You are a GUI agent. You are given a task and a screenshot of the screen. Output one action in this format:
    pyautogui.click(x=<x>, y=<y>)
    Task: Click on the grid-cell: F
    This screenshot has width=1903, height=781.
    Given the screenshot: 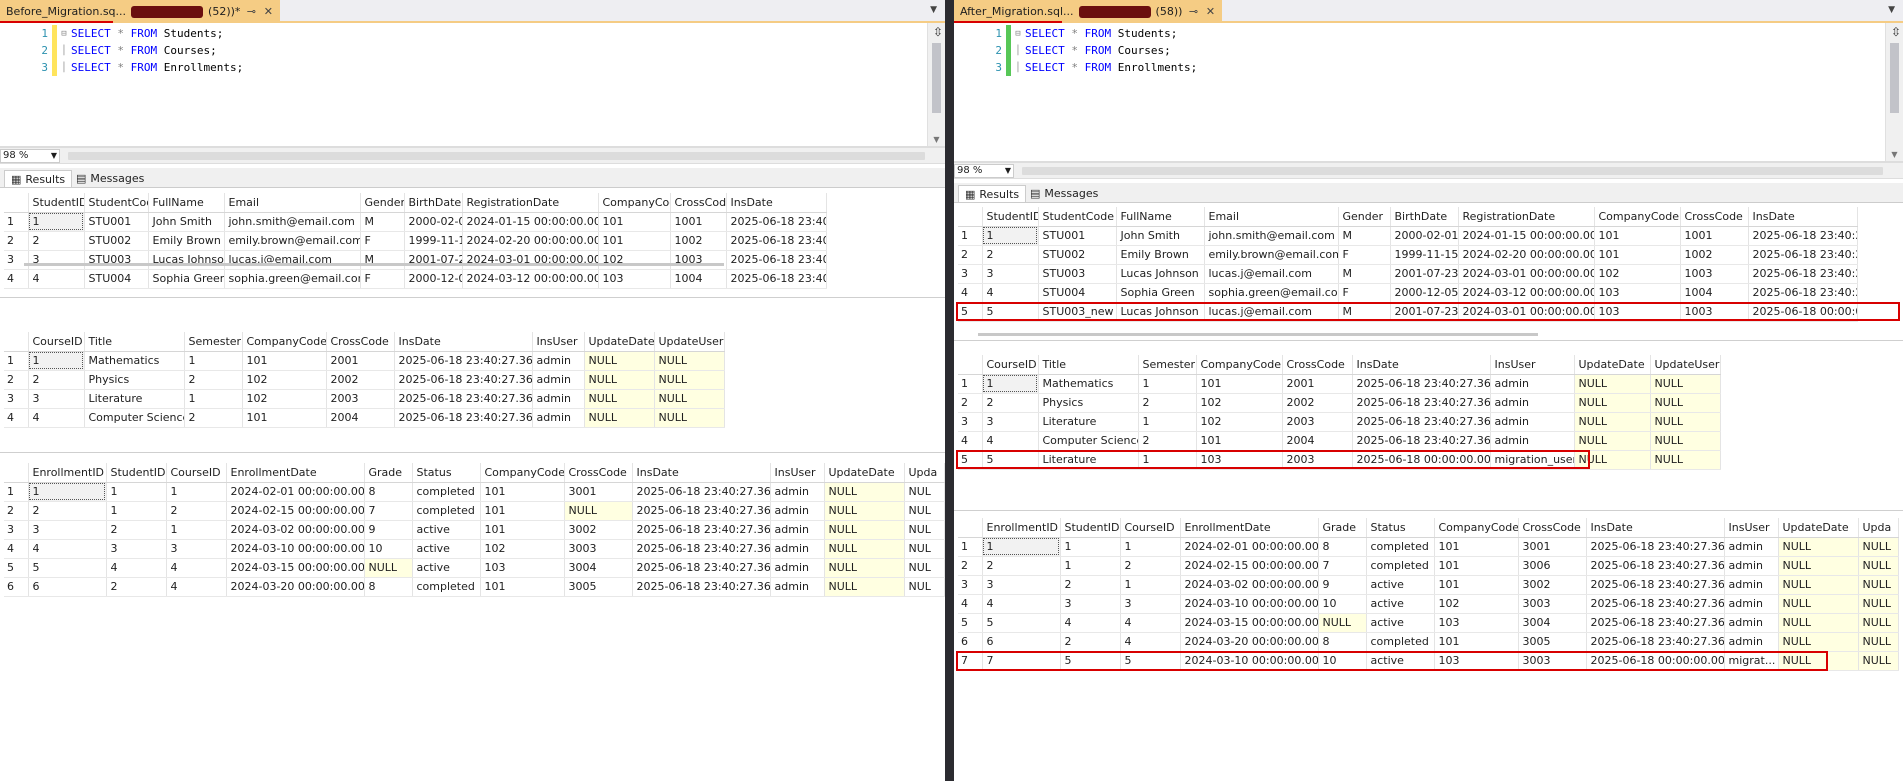 What is the action you would take?
    pyautogui.click(x=382, y=279)
    